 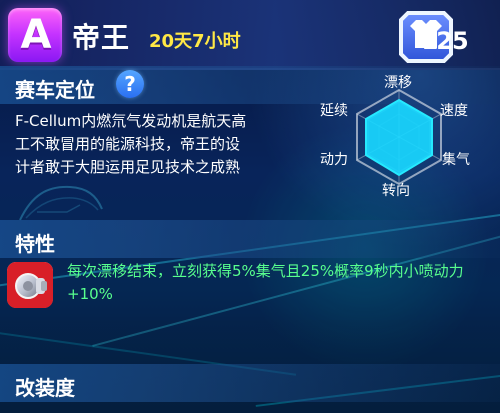 What do you see at coordinates (61, 203) in the screenshot?
I see `background-car-outline` at bounding box center [61, 203].